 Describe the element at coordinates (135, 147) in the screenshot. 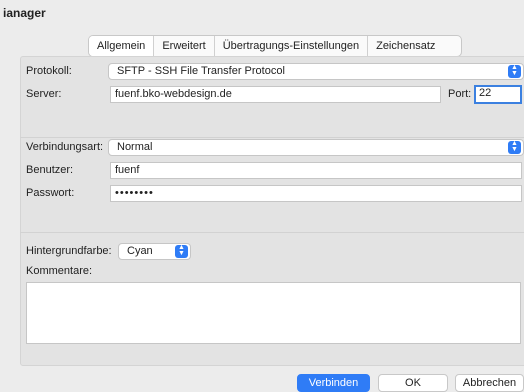

I see `verbindungsart-value: Normal` at that location.